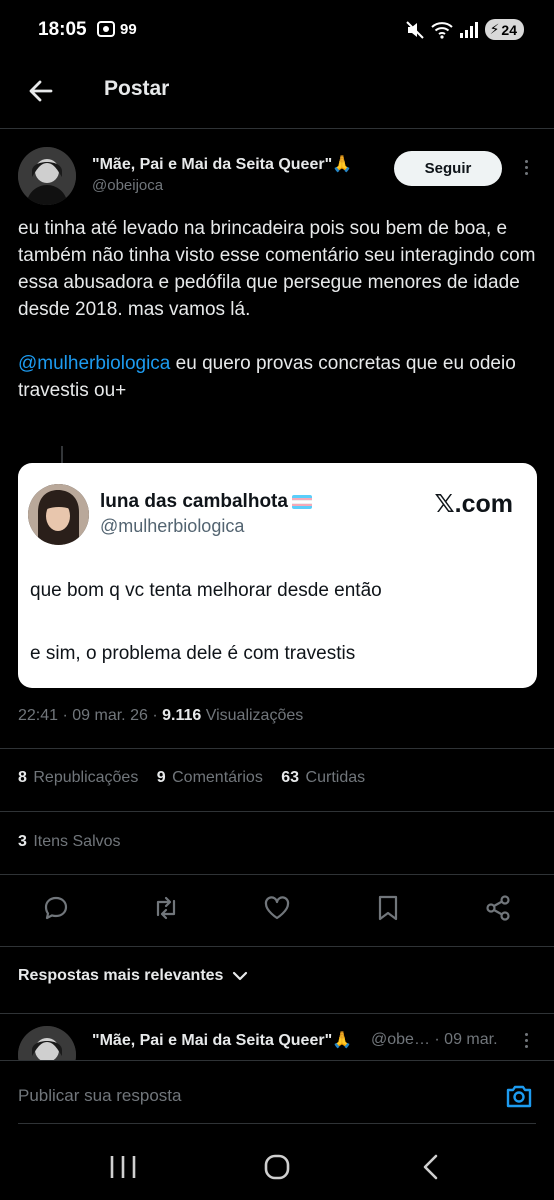  I want to click on post-meta: 22:41 · 09 mar. 26 · 9.116 Visualizações, so click(161, 715).